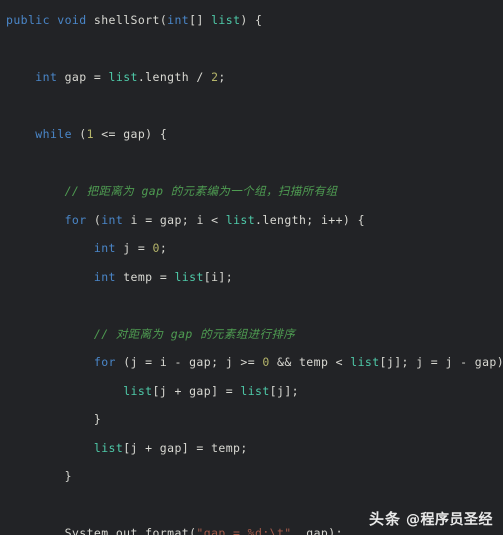 The image size is (503, 535). What do you see at coordinates (310, 219) in the screenshot?
I see `code-token-punct: .length; i++) {` at bounding box center [310, 219].